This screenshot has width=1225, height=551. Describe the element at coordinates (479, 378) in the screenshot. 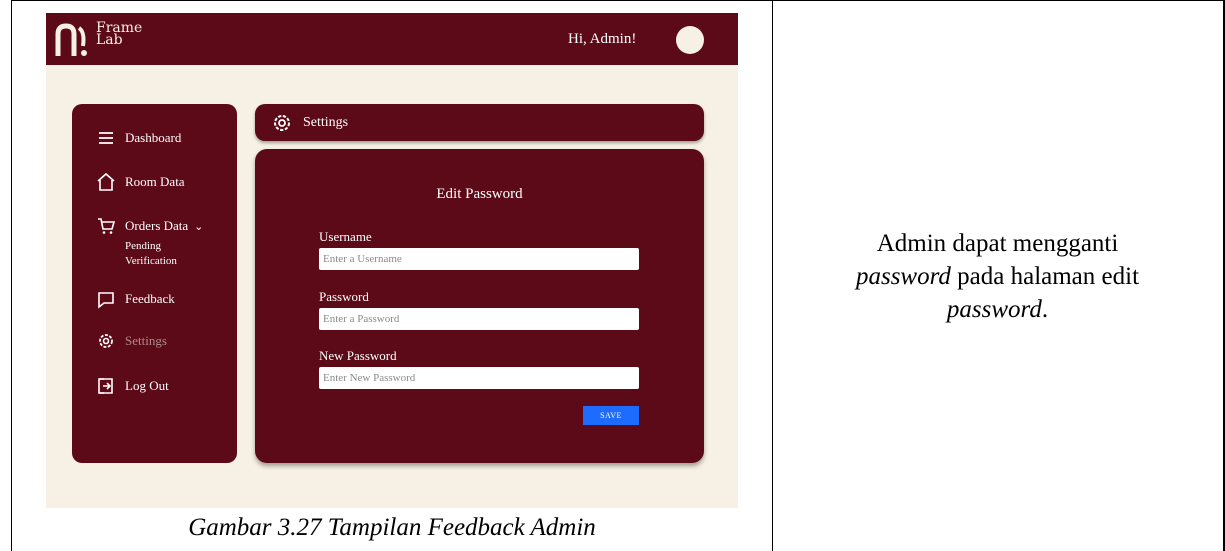

I see `new-password-input` at that location.